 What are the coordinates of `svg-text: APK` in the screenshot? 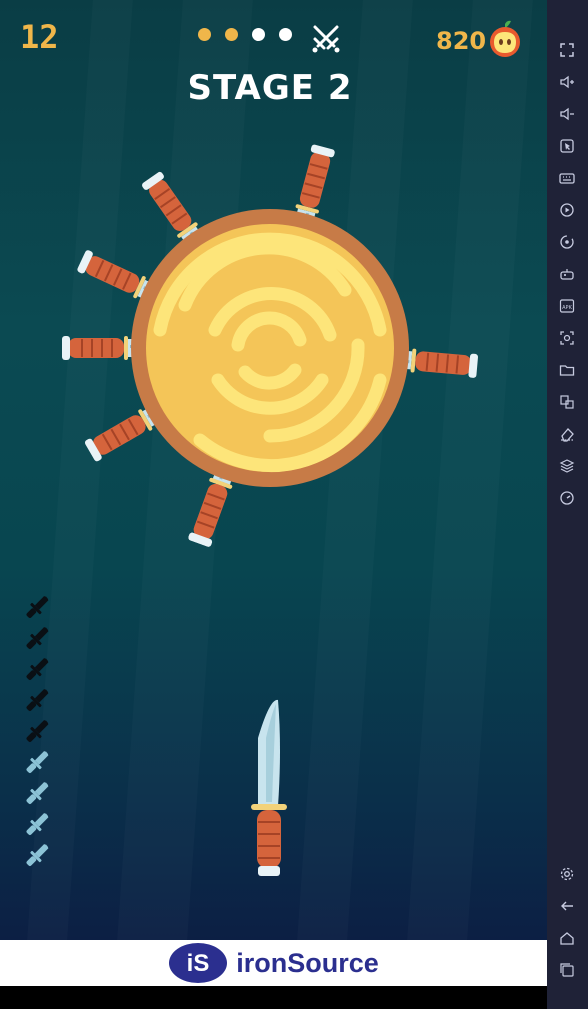 It's located at (567, 308).